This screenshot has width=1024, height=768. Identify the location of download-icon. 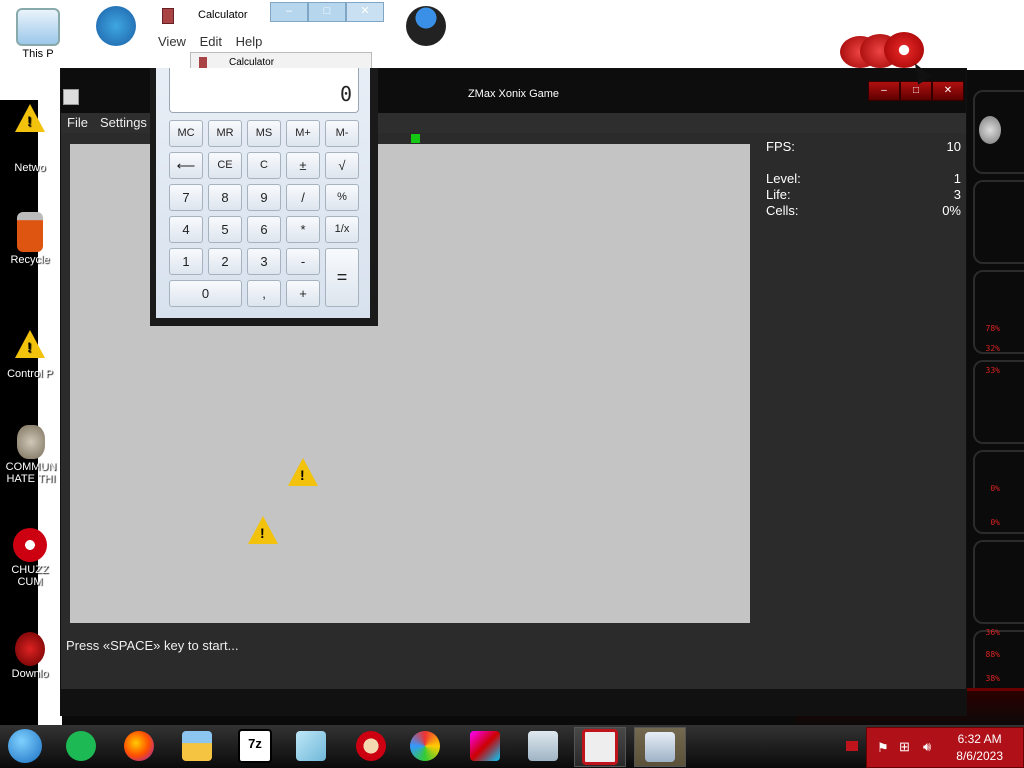
(30, 649).